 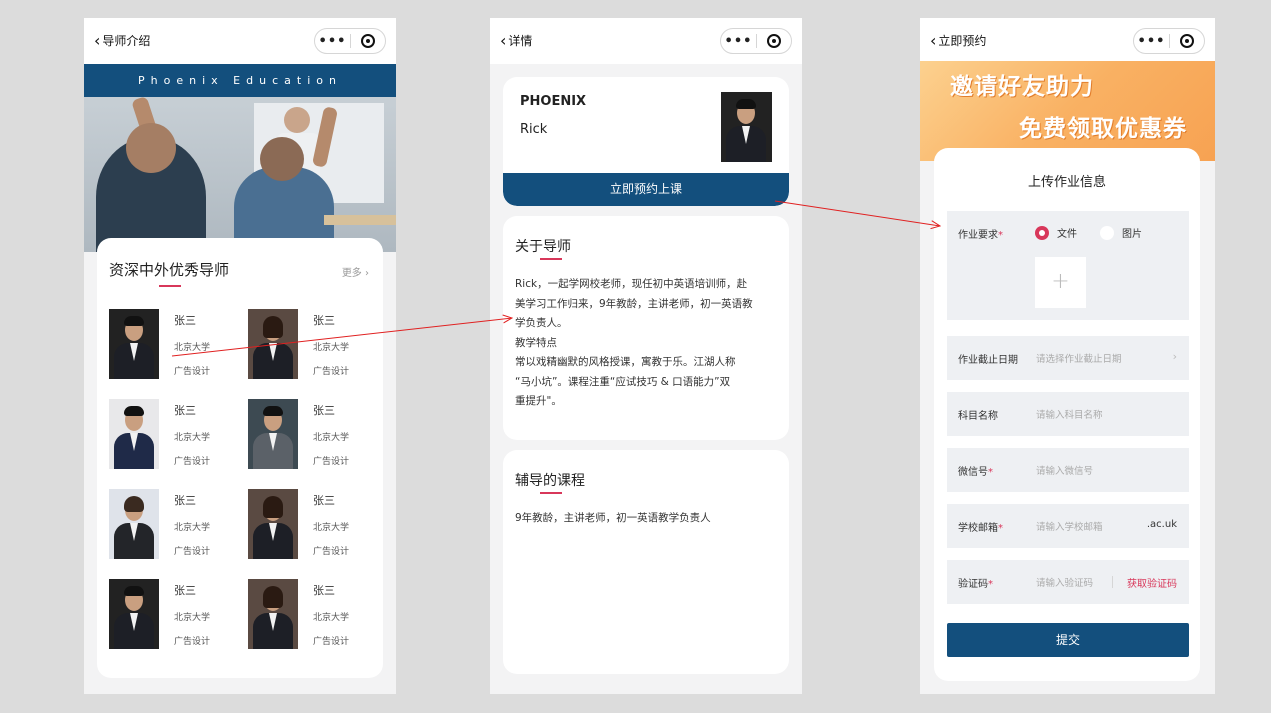 What do you see at coordinates (550, 481) in the screenshot?
I see `courses-title: 辅导的课程` at bounding box center [550, 481].